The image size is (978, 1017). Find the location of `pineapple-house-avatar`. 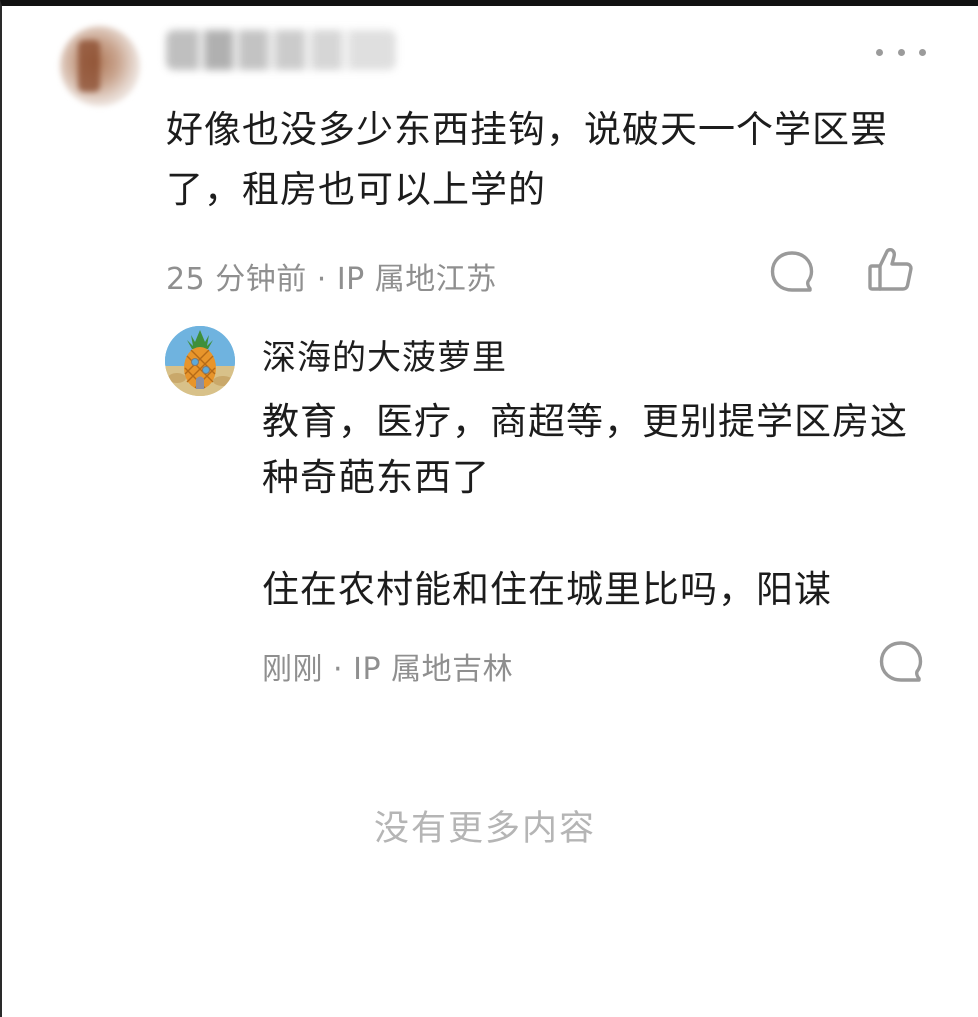

pineapple-house-avatar is located at coordinates (200, 361).